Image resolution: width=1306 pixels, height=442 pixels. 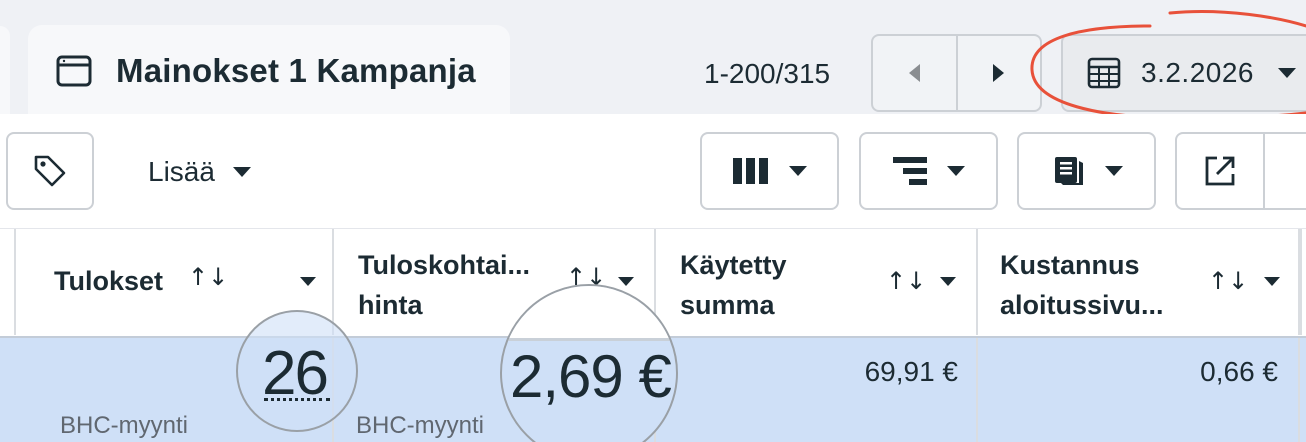 I want to click on cost-landing-value: 0,66 €, so click(x=1239, y=371).